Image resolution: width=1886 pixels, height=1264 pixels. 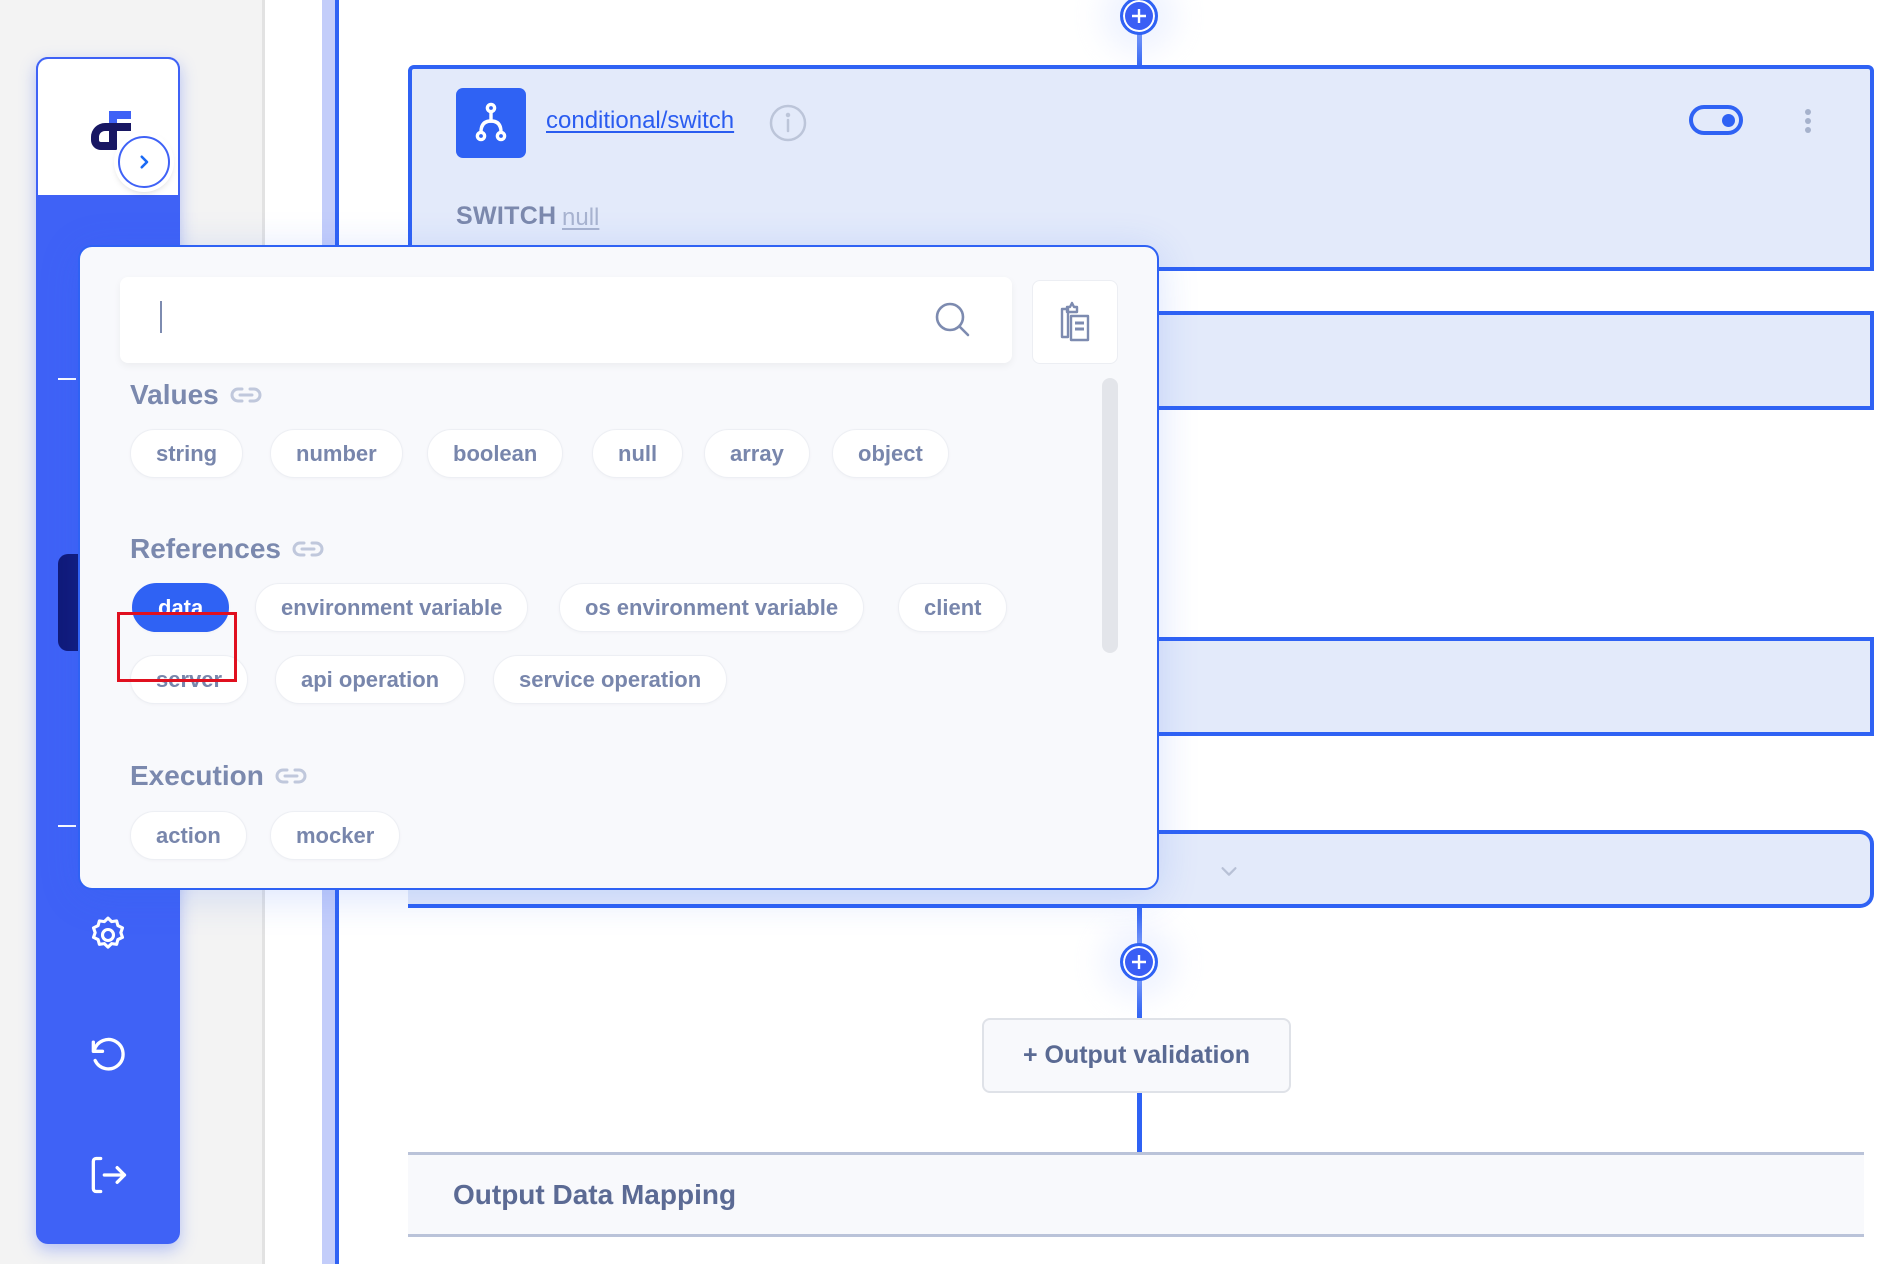 What do you see at coordinates (68, 602) in the screenshot?
I see `sidebar-active-indicator` at bounding box center [68, 602].